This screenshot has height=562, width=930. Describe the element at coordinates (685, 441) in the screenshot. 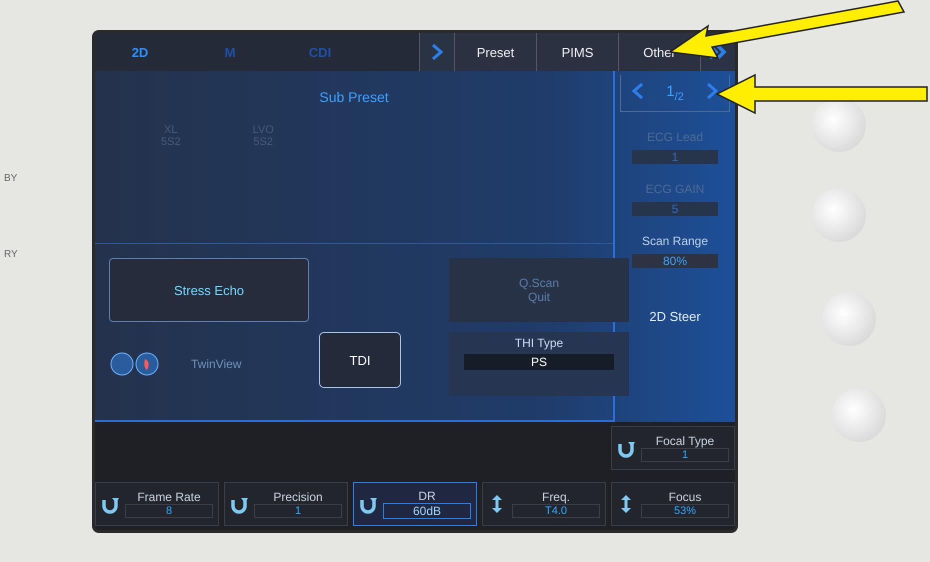

I see `control-label: Focal Type` at that location.